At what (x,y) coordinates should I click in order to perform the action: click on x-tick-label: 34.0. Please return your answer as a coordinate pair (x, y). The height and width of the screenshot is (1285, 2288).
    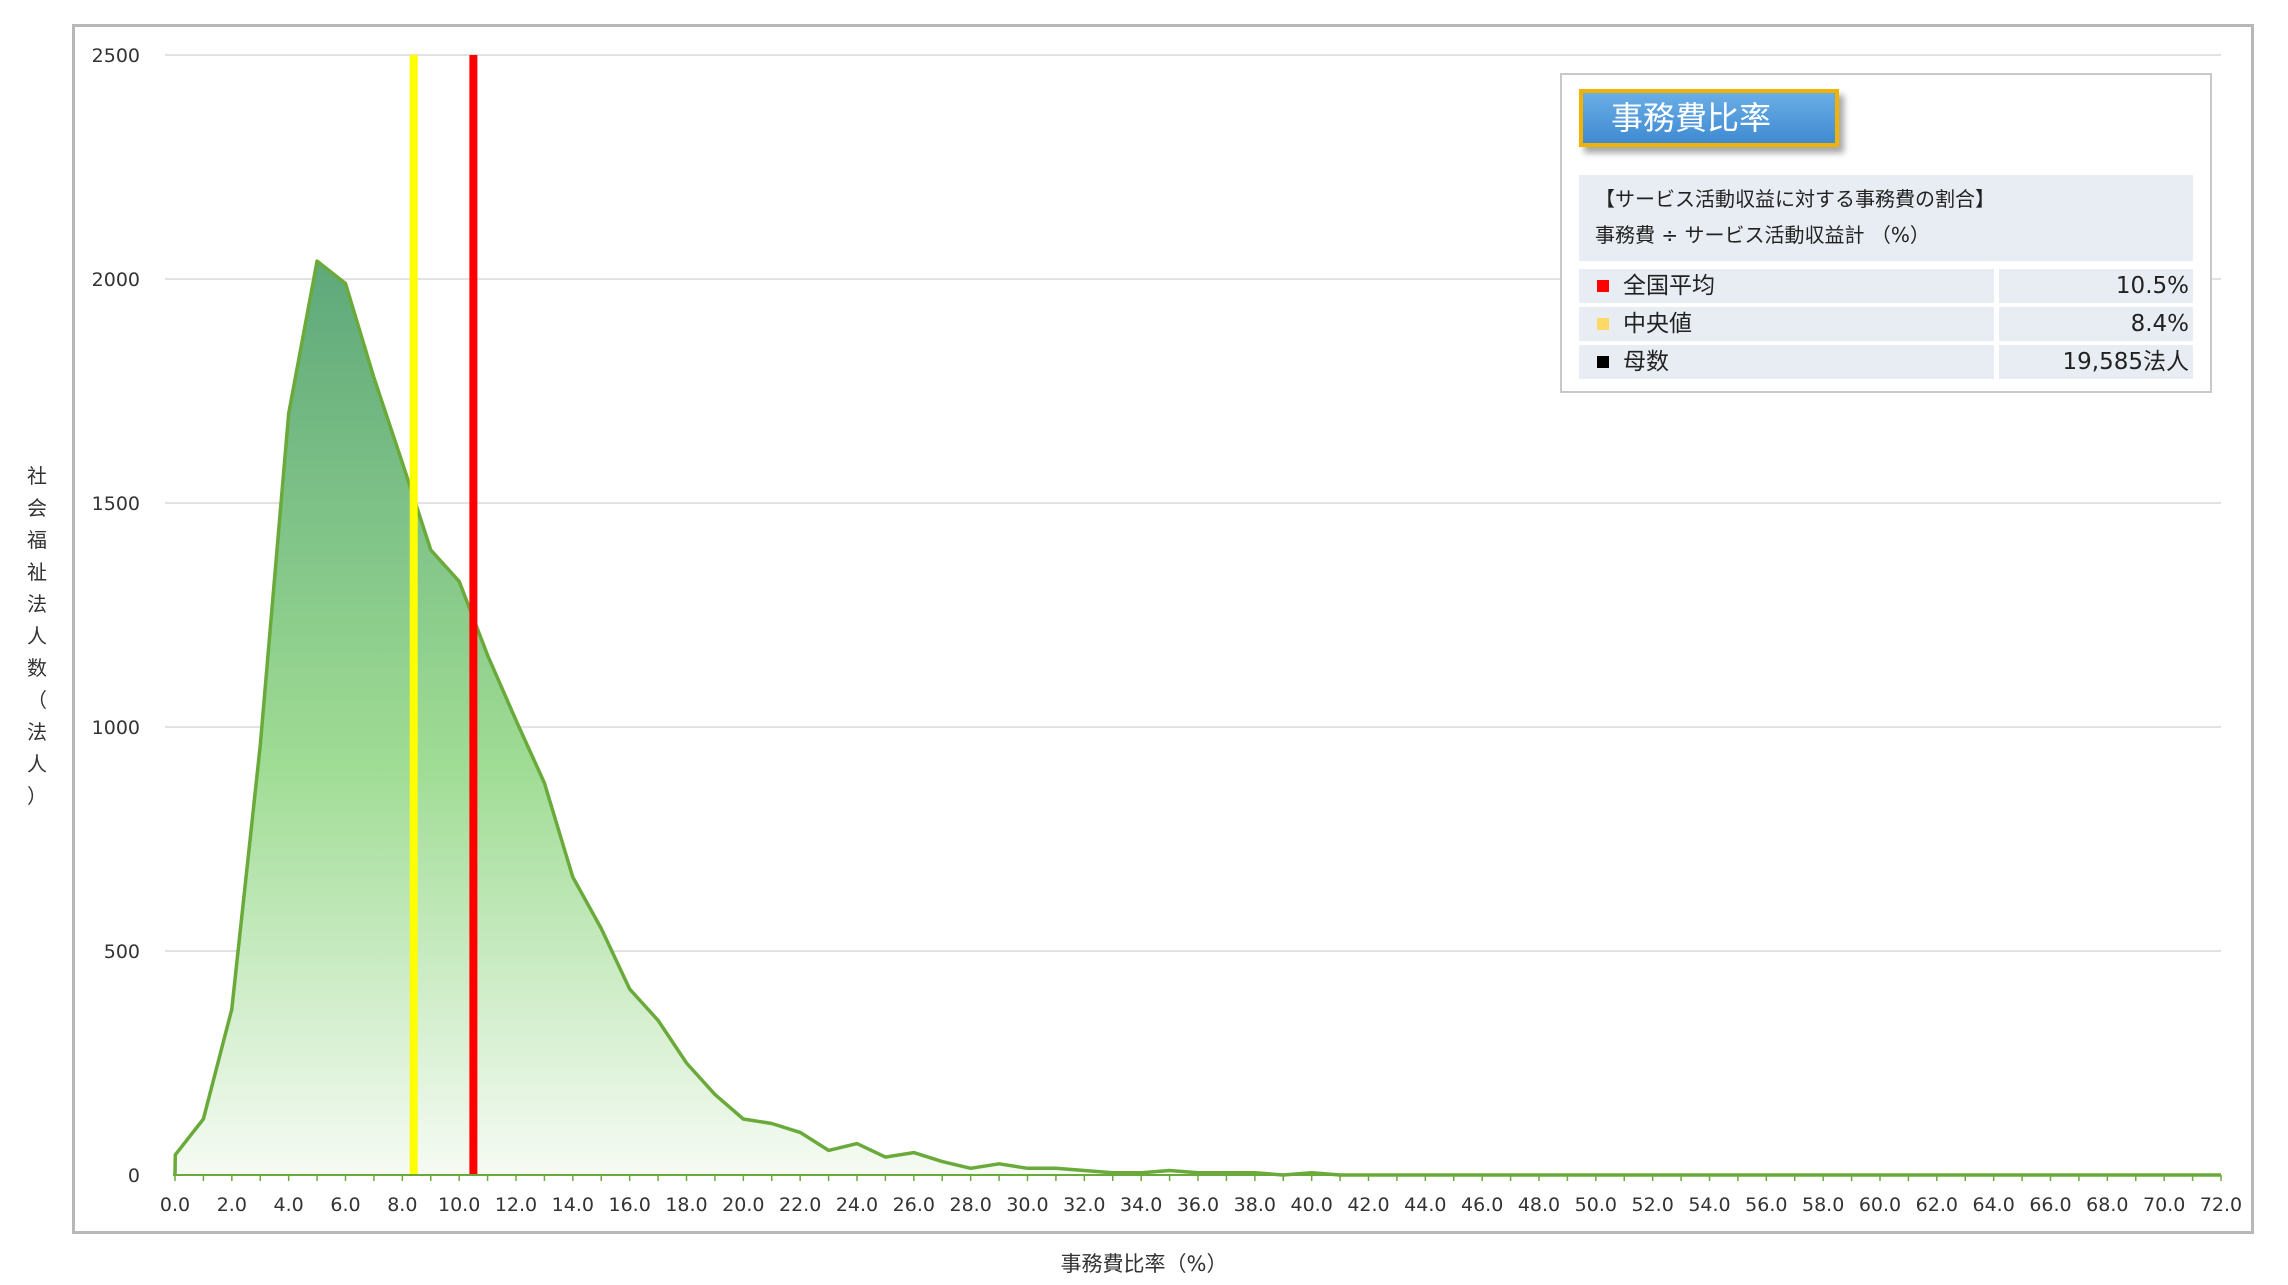
    Looking at the image, I should click on (1141, 1205).